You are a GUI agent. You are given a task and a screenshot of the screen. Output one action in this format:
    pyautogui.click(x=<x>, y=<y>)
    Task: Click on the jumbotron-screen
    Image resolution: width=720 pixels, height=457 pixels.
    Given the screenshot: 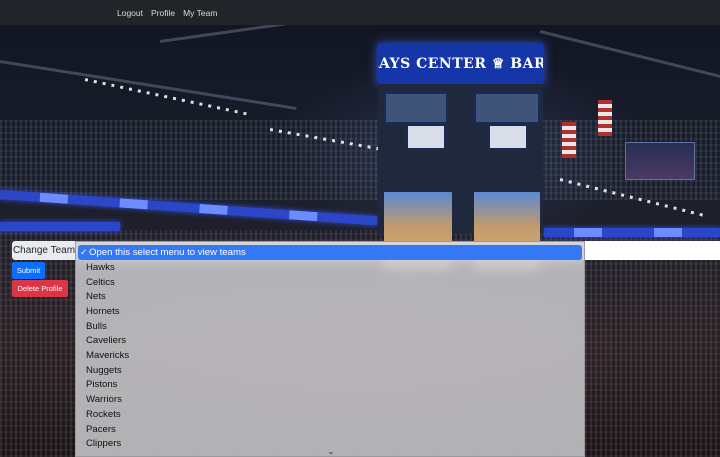 What is the action you would take?
    pyautogui.click(x=460, y=177)
    